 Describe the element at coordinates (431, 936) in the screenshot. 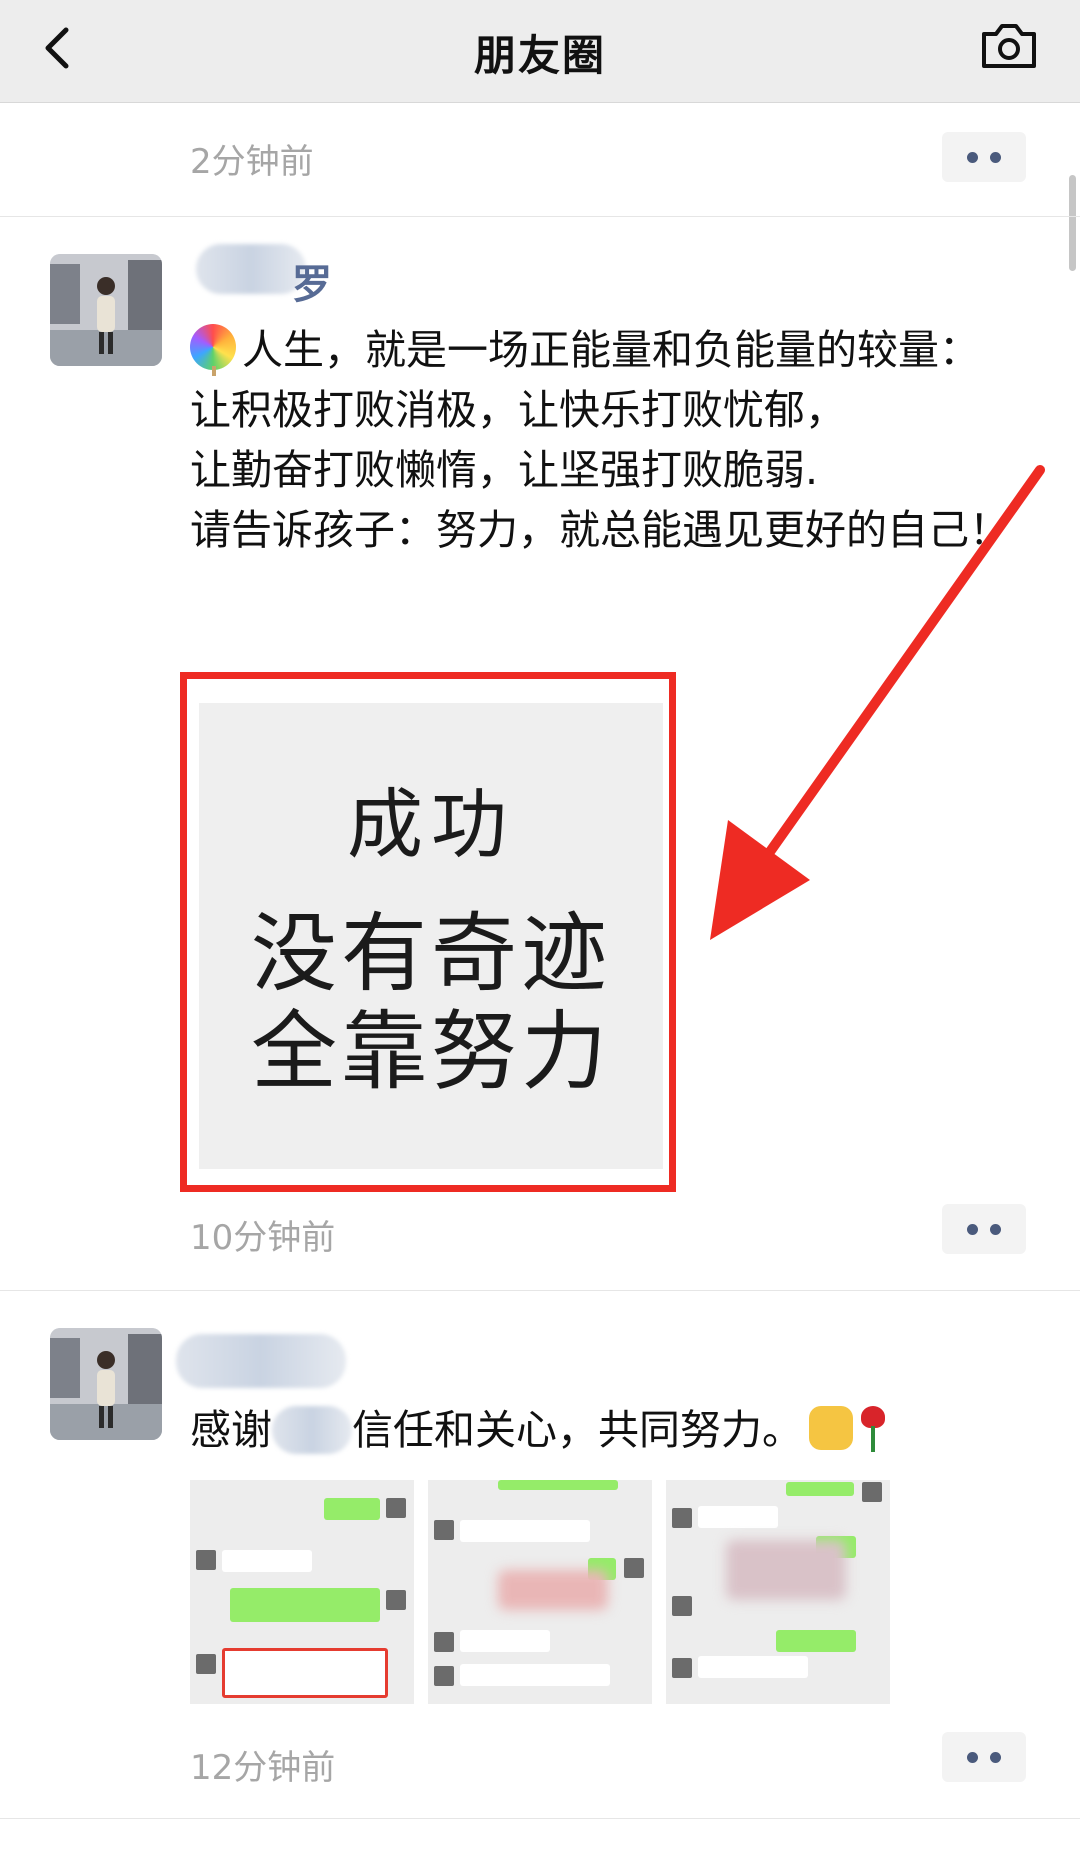

I see `post-image: 成功 没有奇迹 全靠努力` at that location.